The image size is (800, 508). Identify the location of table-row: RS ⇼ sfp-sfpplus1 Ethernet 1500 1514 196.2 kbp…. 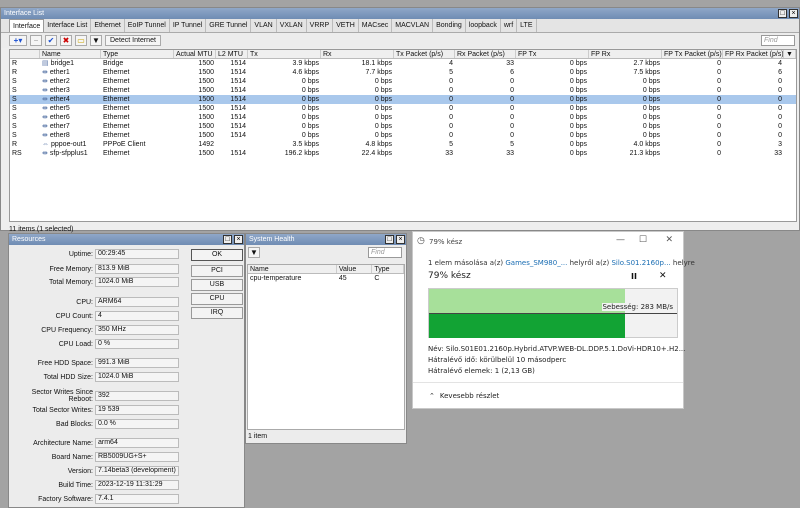
(403, 153).